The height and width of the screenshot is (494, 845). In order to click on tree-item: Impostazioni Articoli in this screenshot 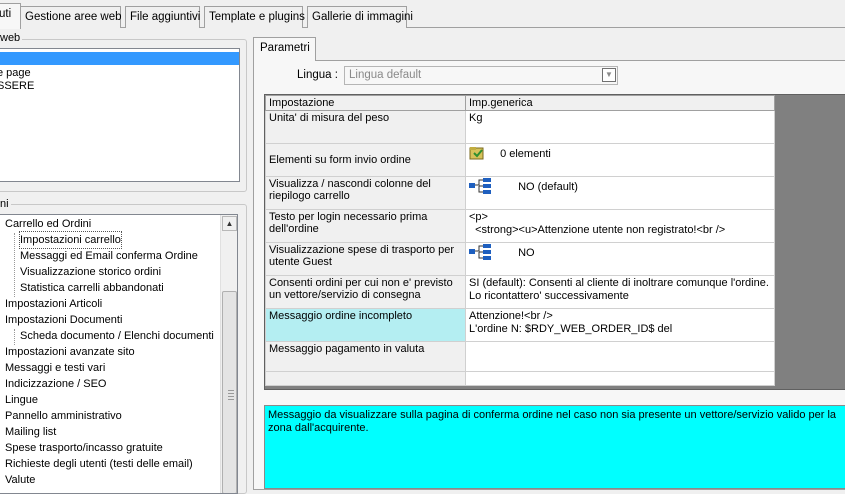, I will do `click(53, 304)`.